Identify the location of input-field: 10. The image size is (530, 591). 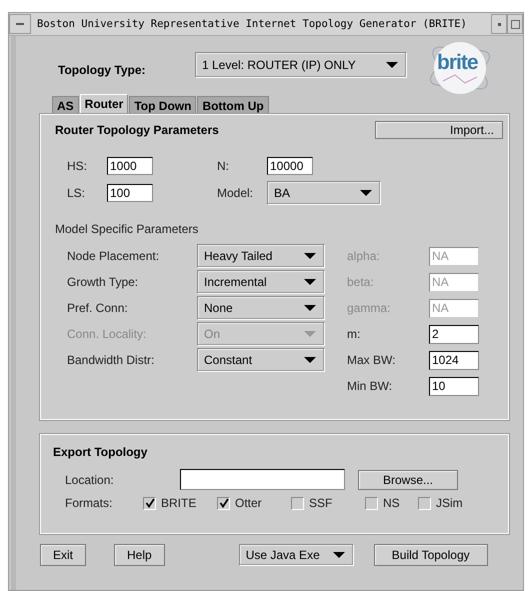
(454, 386).